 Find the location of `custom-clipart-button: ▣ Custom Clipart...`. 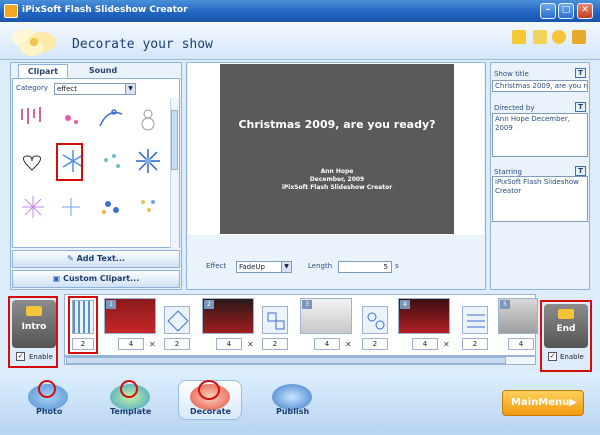

custom-clipart-button: ▣ Custom Clipart... is located at coordinates (96, 279).